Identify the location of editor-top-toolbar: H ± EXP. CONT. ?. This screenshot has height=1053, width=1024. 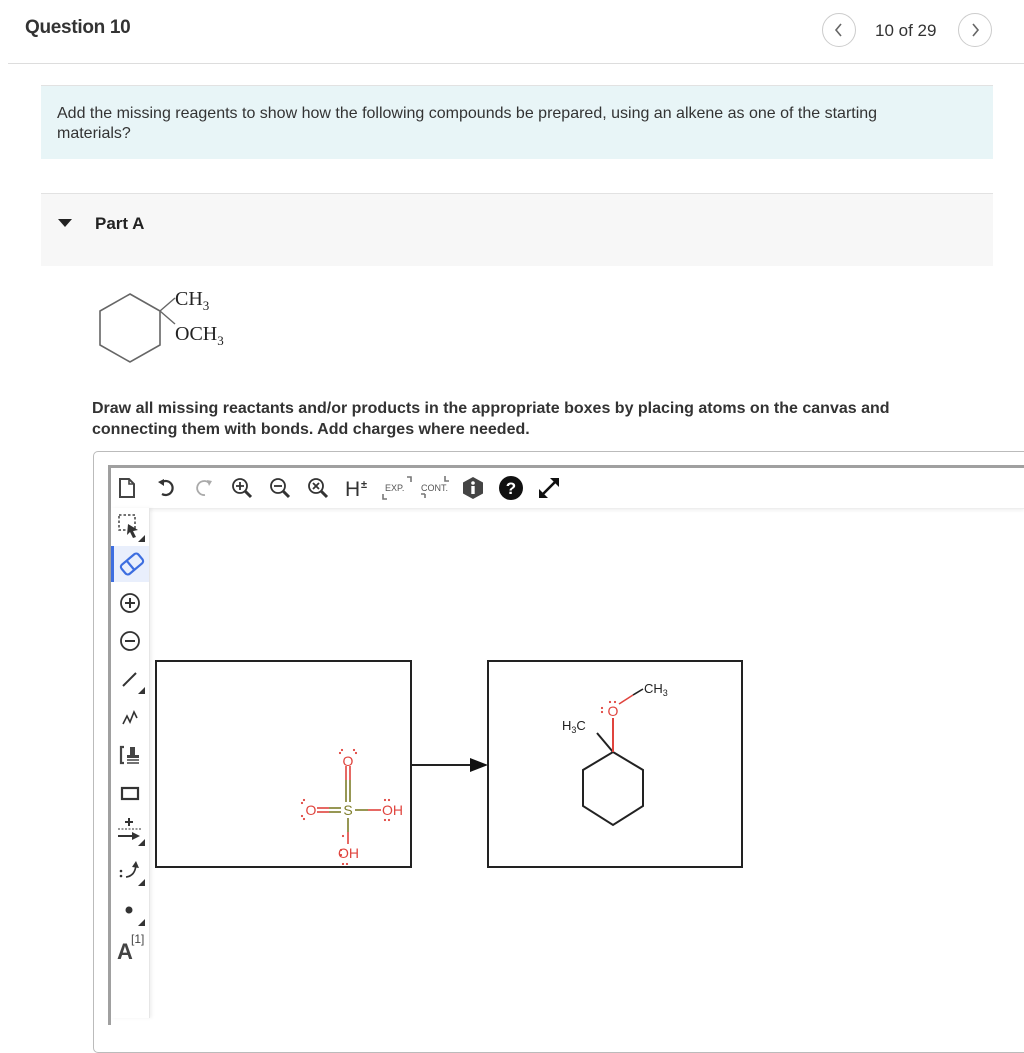
(567, 488).